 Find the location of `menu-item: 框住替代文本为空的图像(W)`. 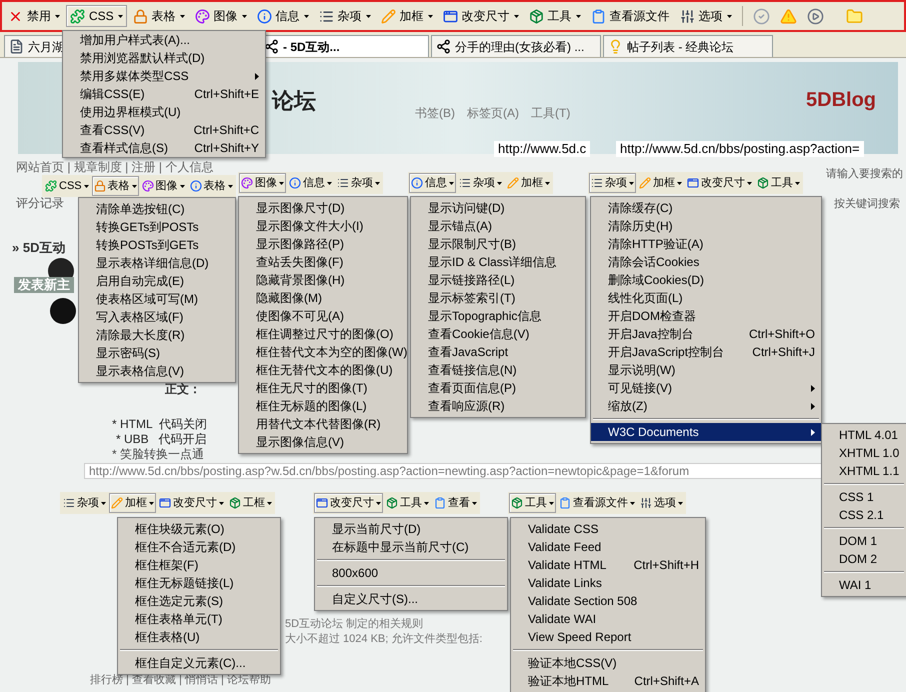

menu-item: 框住替代文本为空的图像(W) is located at coordinates (323, 352).